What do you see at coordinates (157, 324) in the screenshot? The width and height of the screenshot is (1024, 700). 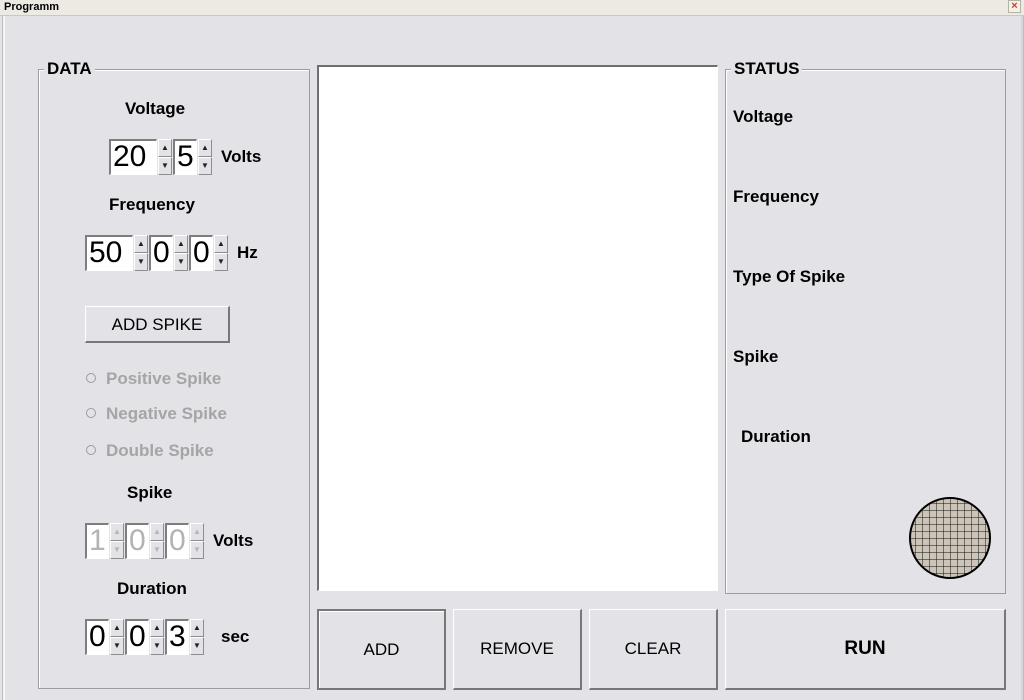 I see `add-spike-button: ADD SPIKE` at bounding box center [157, 324].